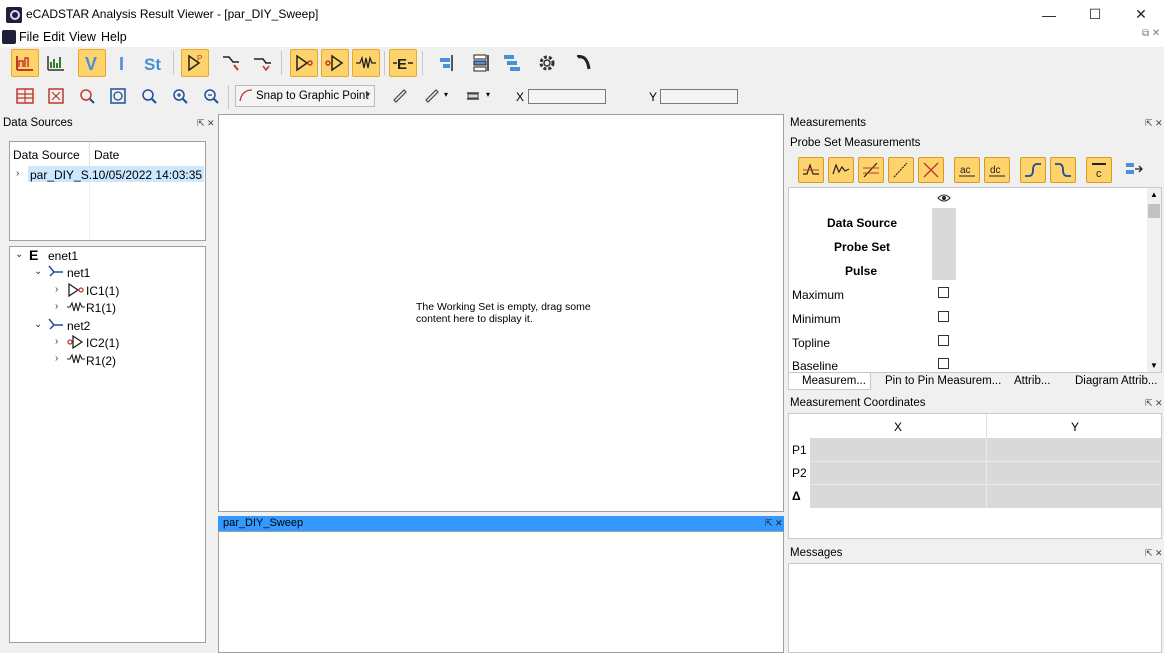 The width and height of the screenshot is (1164, 653). What do you see at coordinates (975, 553) in the screenshot?
I see `messages-header: Messages` at bounding box center [975, 553].